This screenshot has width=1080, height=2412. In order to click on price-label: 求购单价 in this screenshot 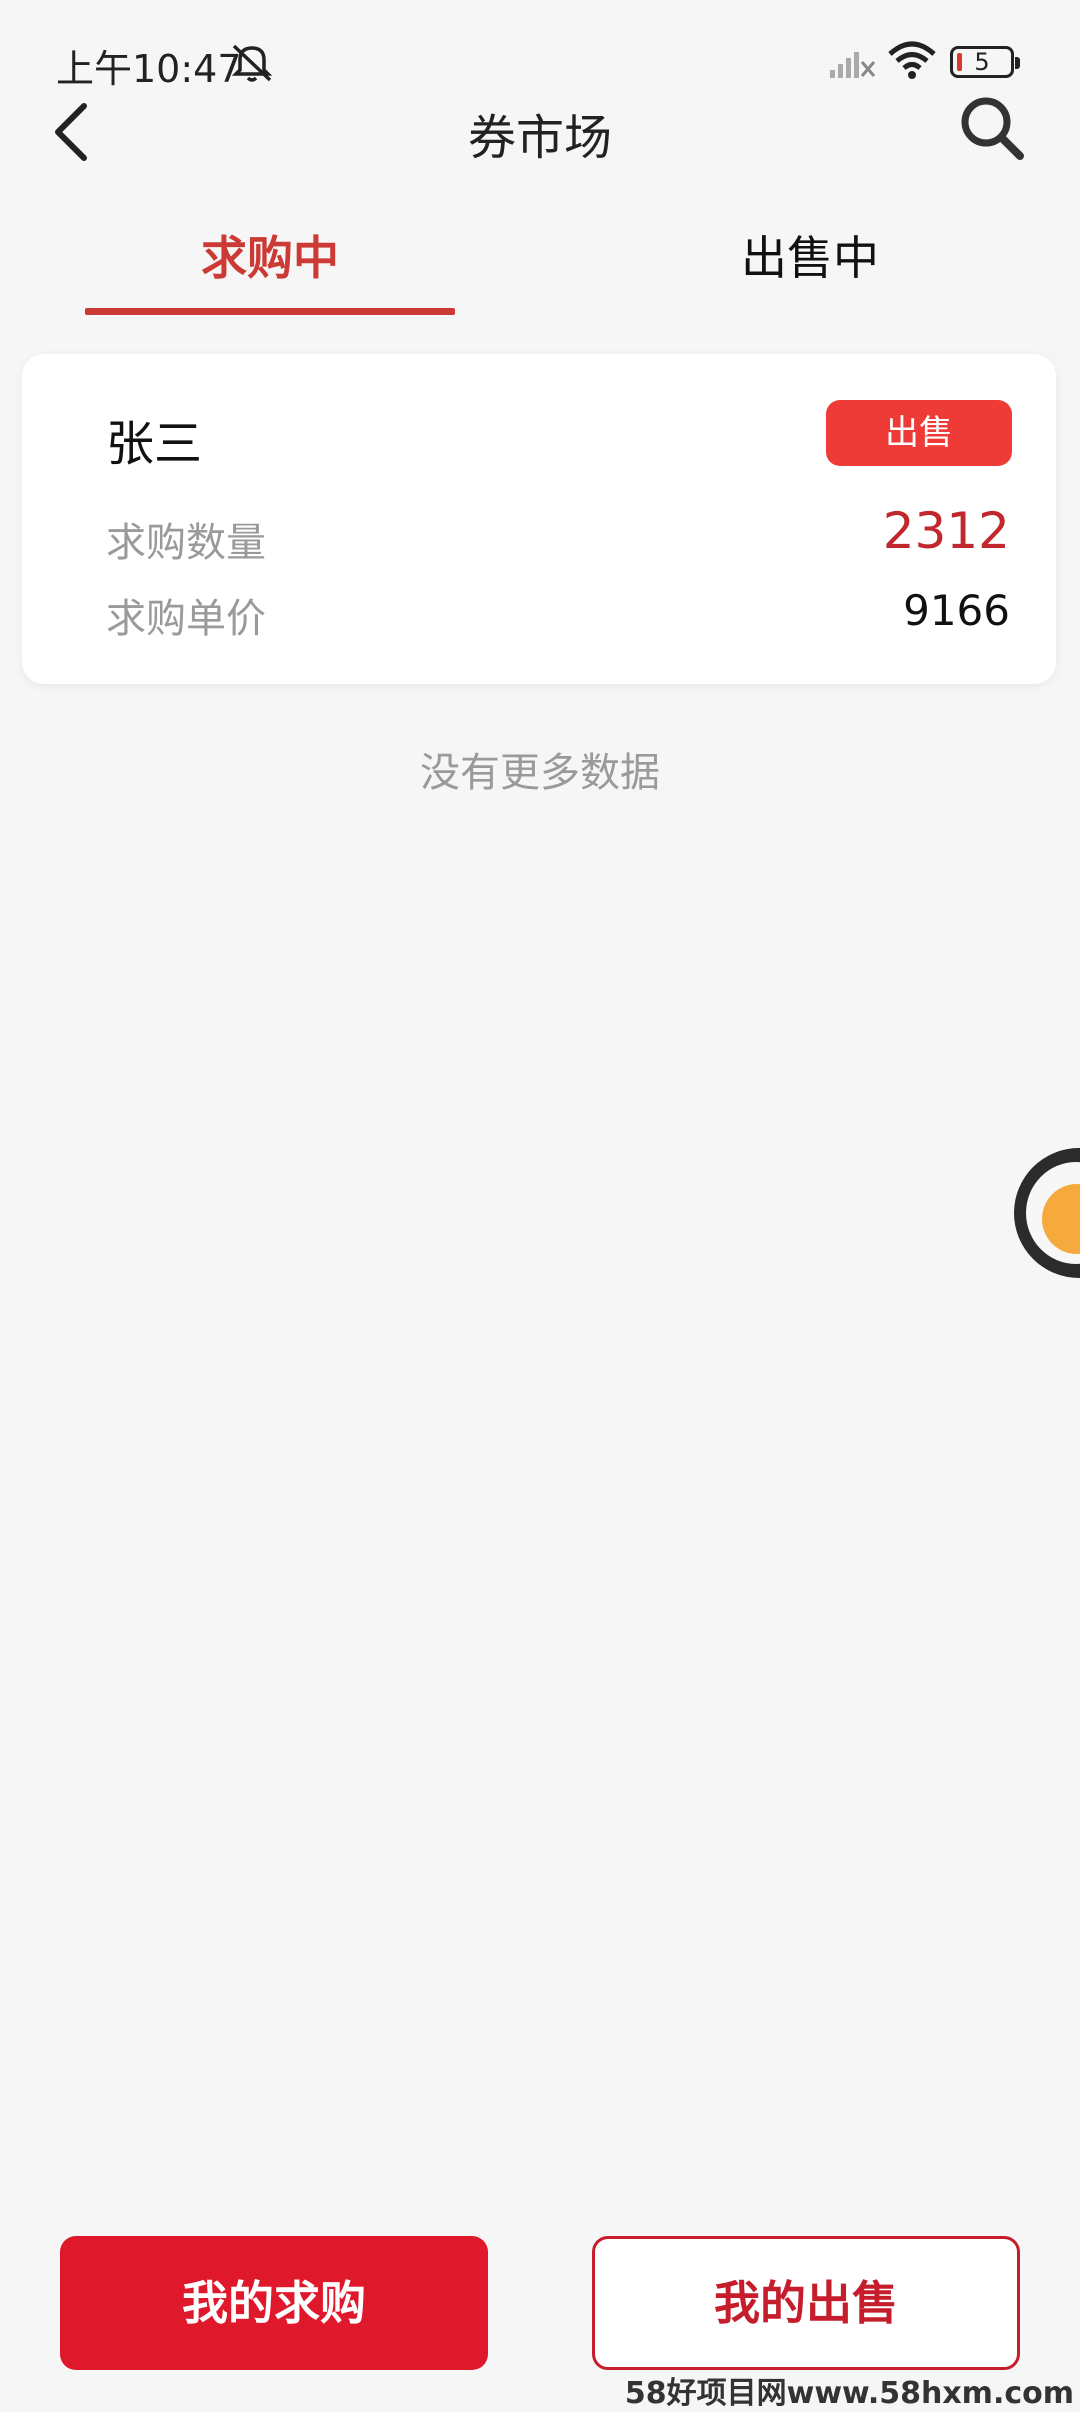, I will do `click(186, 619)`.